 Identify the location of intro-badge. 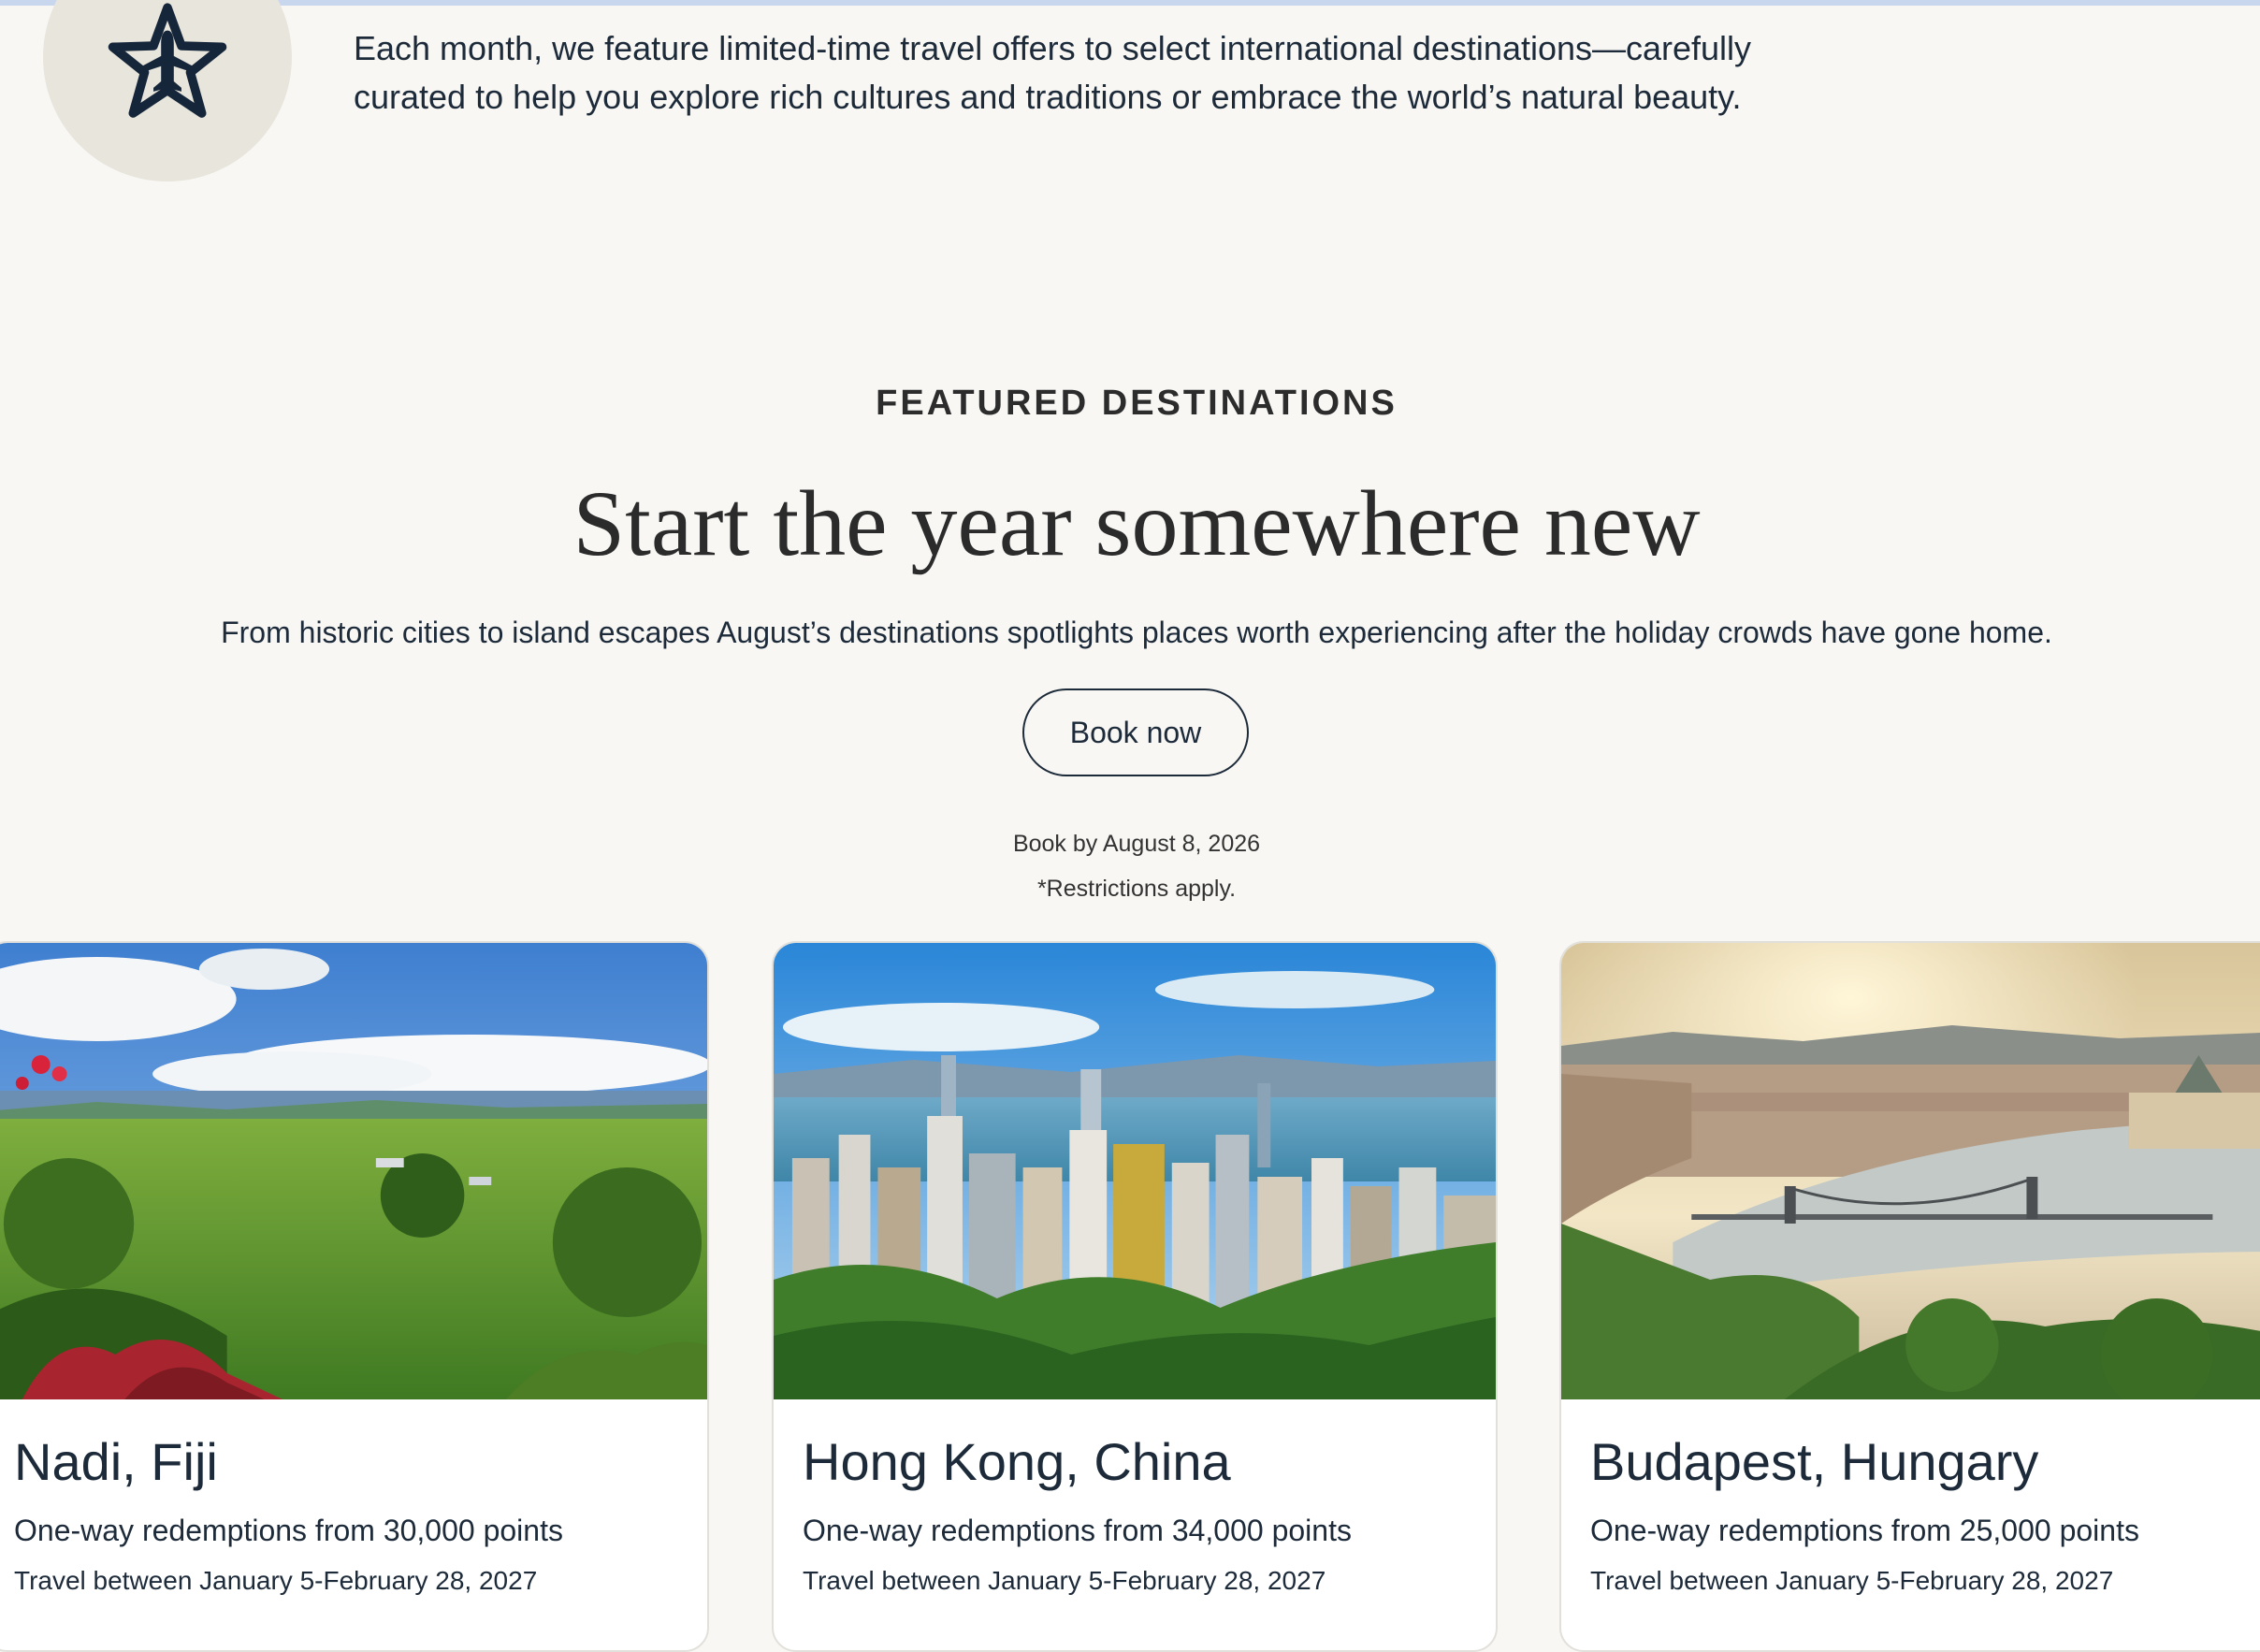
(167, 90).